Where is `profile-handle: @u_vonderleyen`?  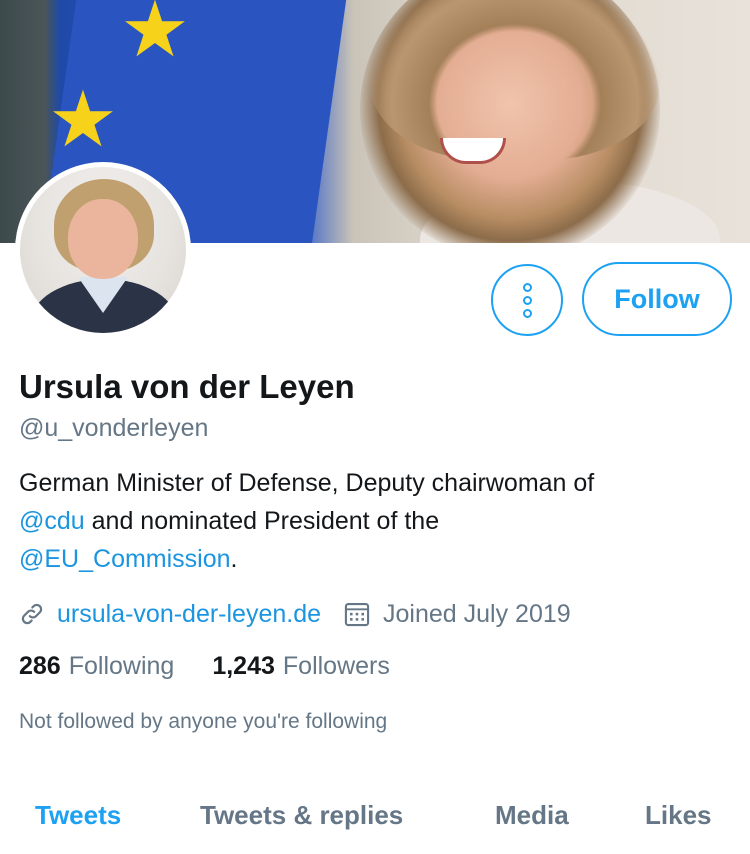
profile-handle: @u_vonderleyen is located at coordinates (114, 428).